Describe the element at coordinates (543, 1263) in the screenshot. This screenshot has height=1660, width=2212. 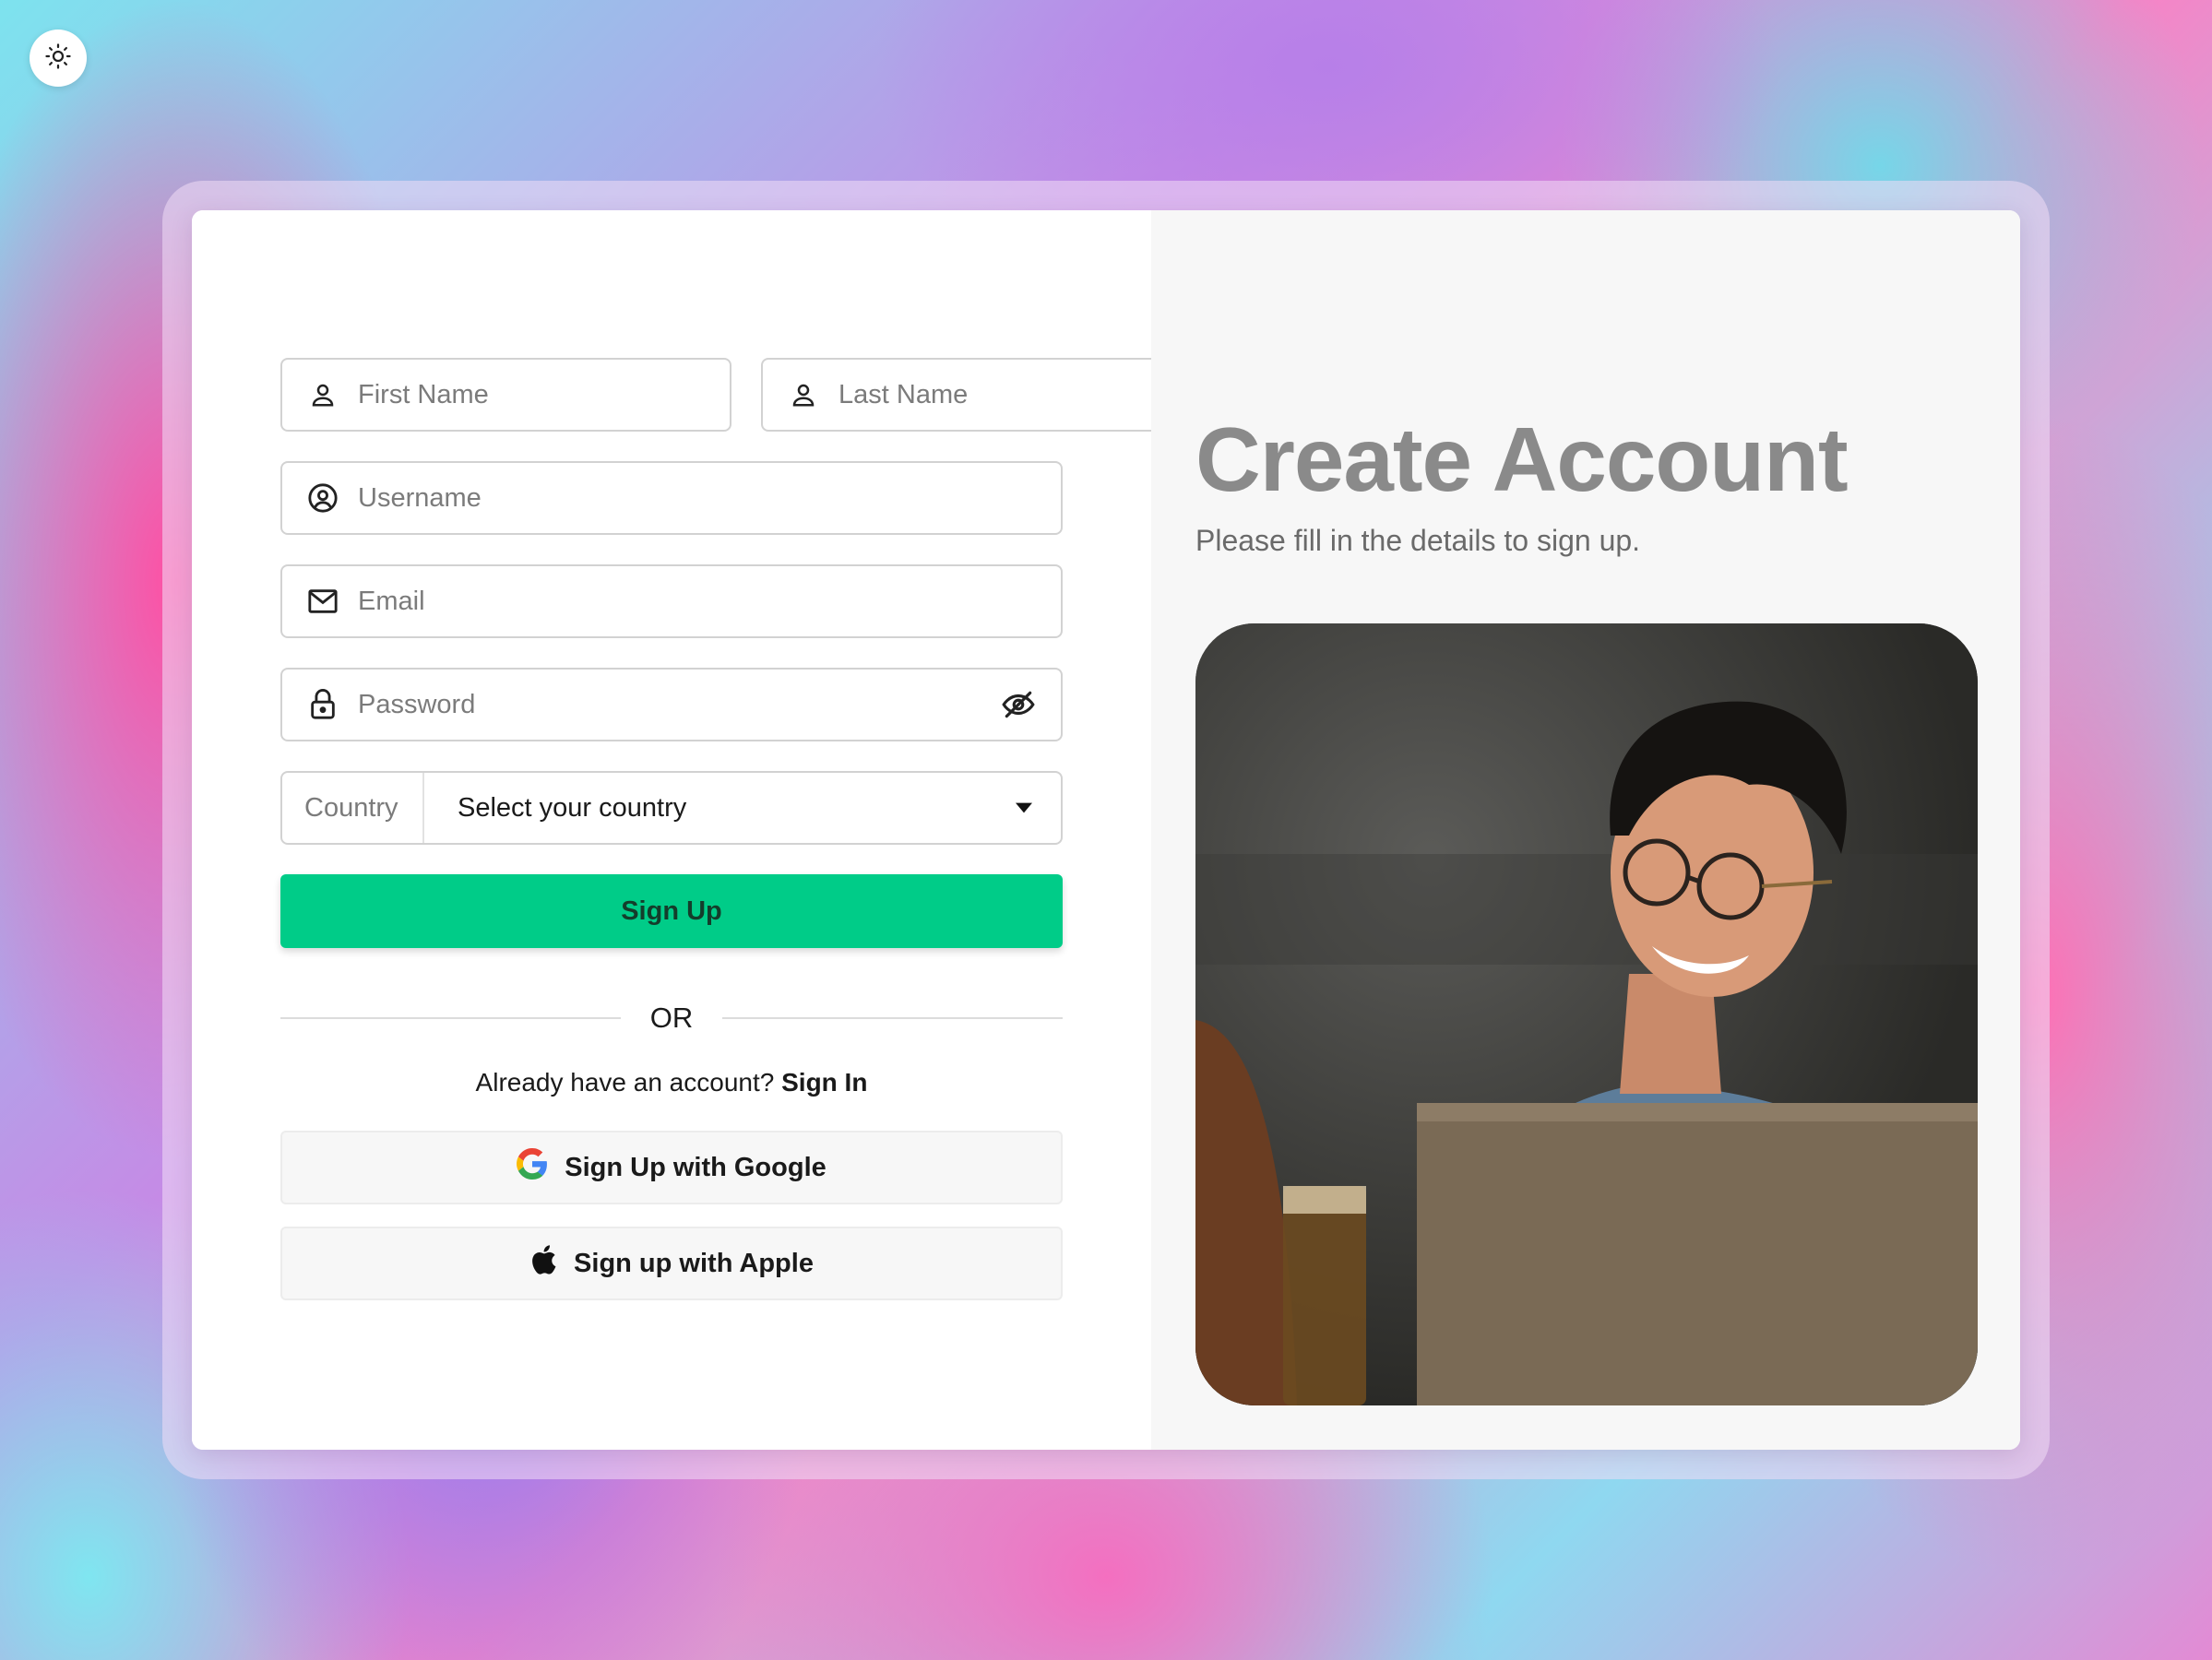
I see `apple-icon` at that location.